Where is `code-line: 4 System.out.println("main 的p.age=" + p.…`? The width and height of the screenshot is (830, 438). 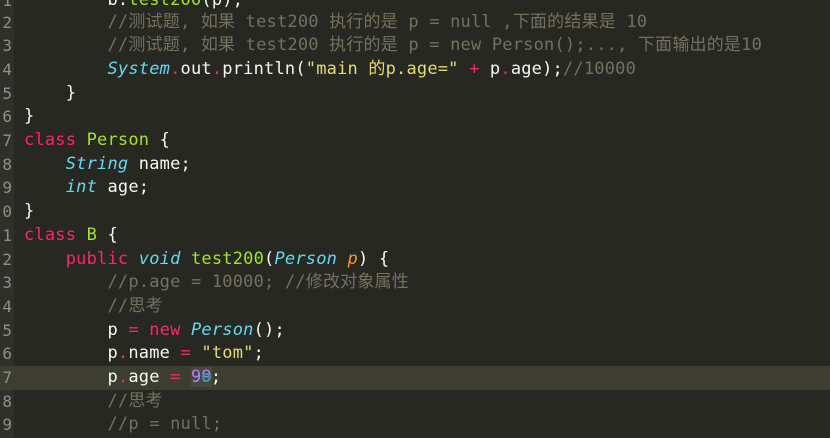
code-line: 4 System.out.println("main 的p.age=" + p.… is located at coordinates (415, 70).